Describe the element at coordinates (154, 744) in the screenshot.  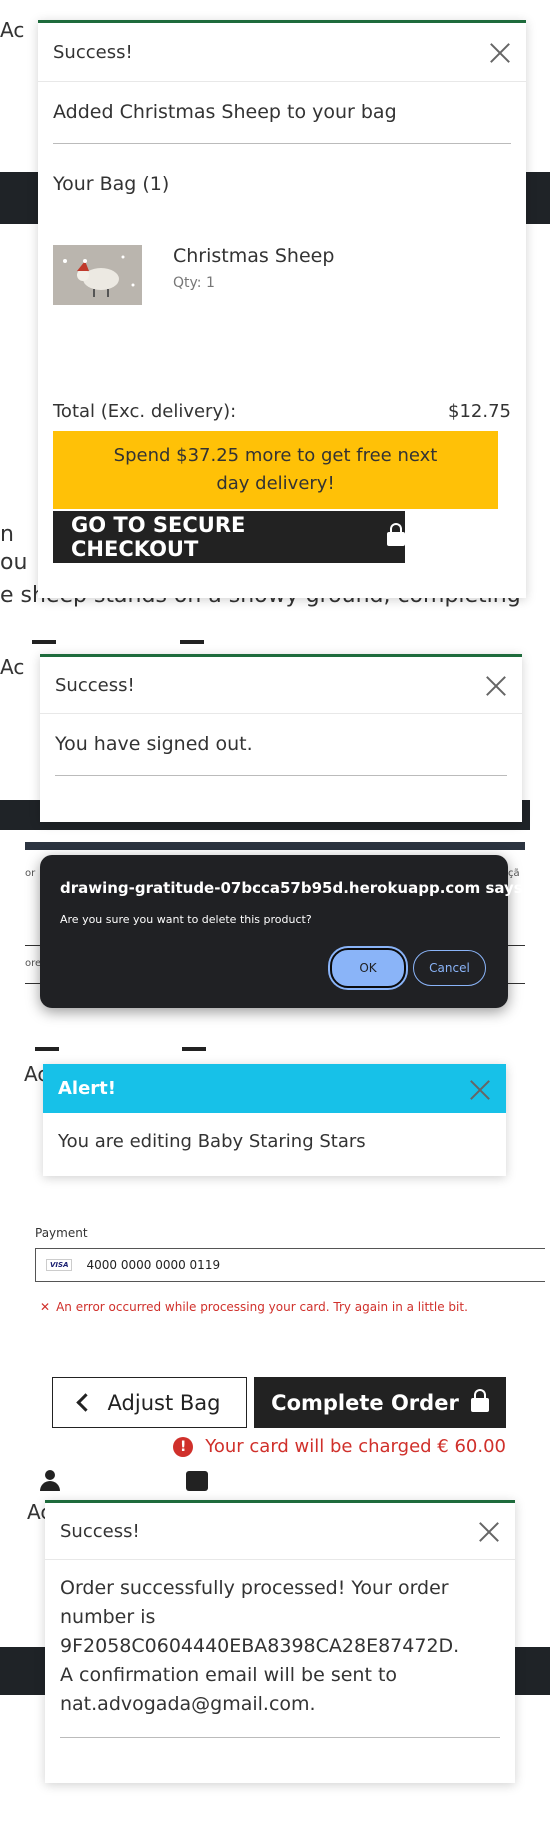
I see `toast-message: You have signed out.` at that location.